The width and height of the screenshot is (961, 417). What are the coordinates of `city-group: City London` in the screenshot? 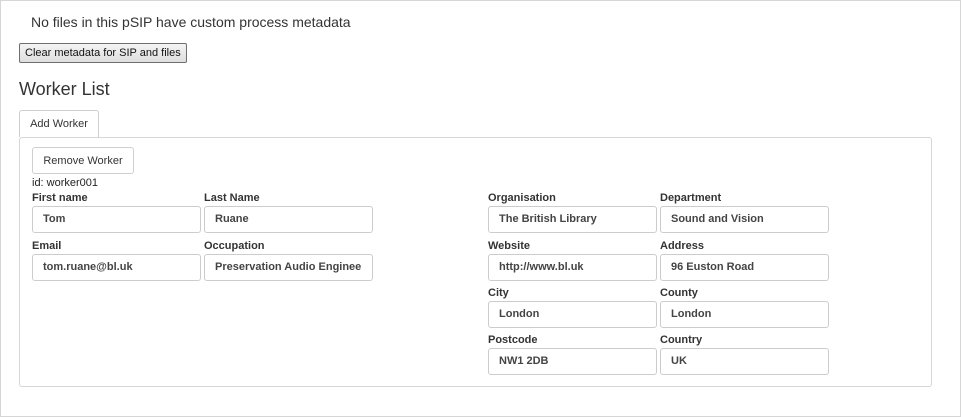 It's located at (572, 307).